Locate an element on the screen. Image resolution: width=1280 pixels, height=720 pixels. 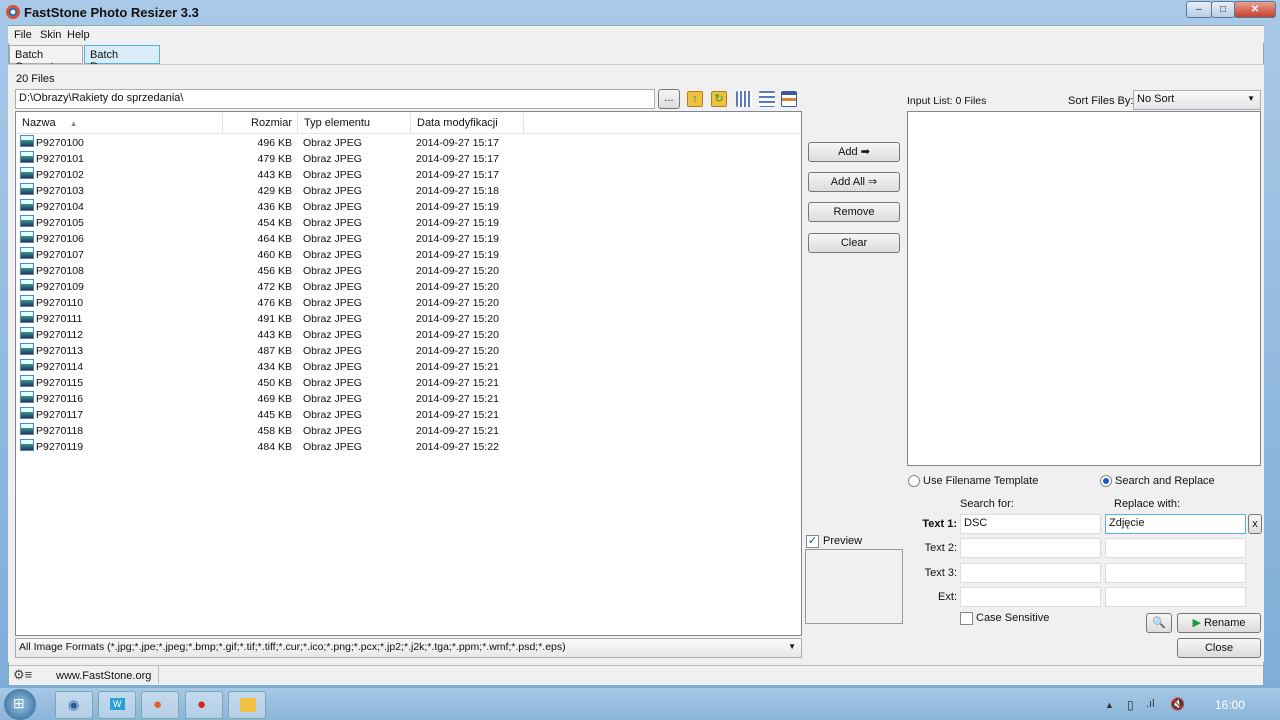
details-view-icon is located at coordinates (789, 99).